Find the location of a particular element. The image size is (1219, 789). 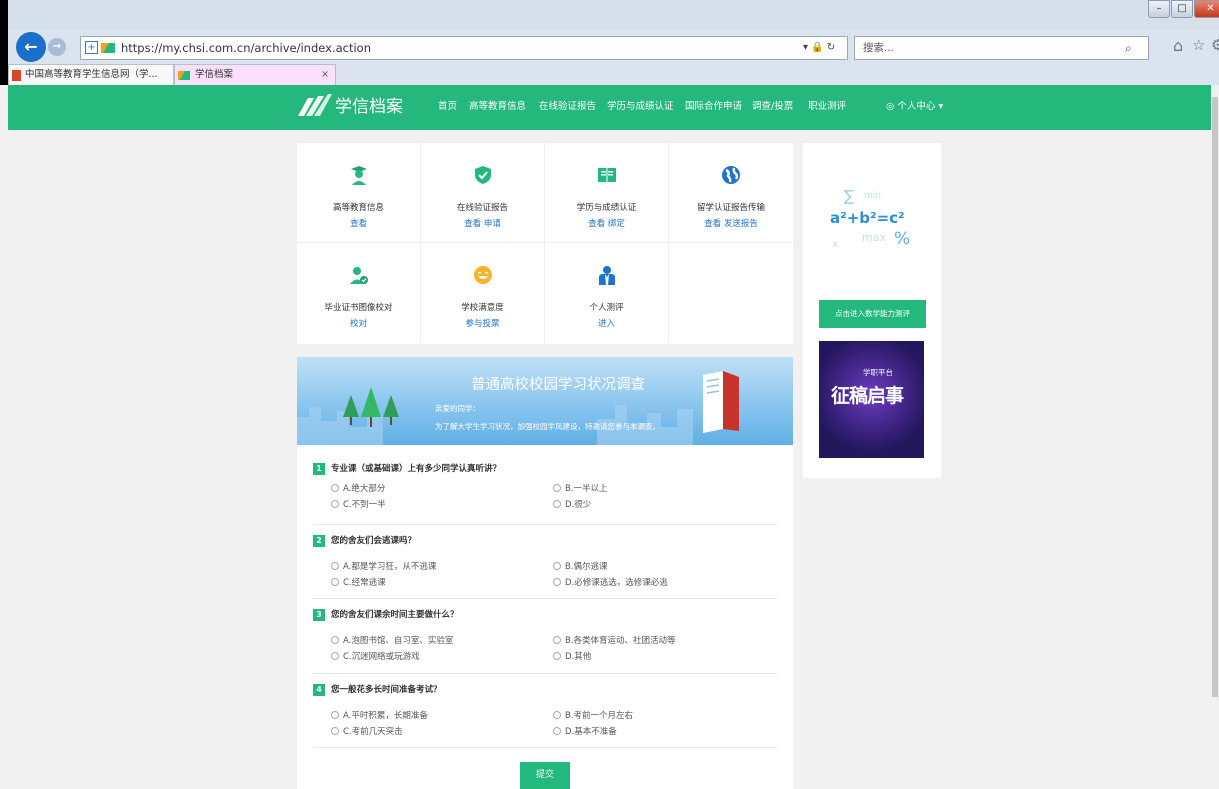

tab-favicon is located at coordinates (184, 75).